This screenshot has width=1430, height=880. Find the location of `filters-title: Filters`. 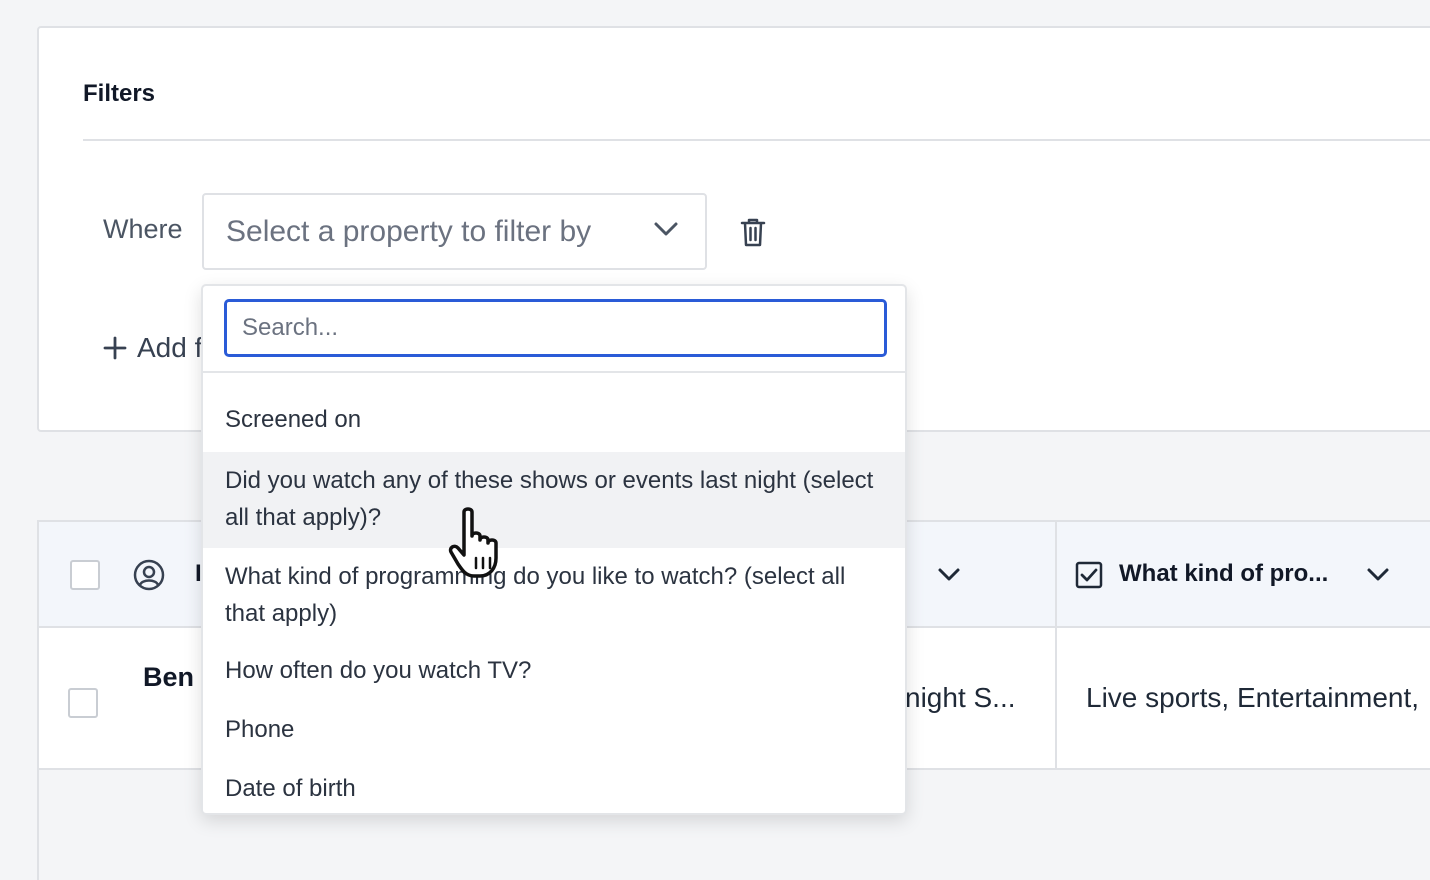

filters-title: Filters is located at coordinates (119, 93).